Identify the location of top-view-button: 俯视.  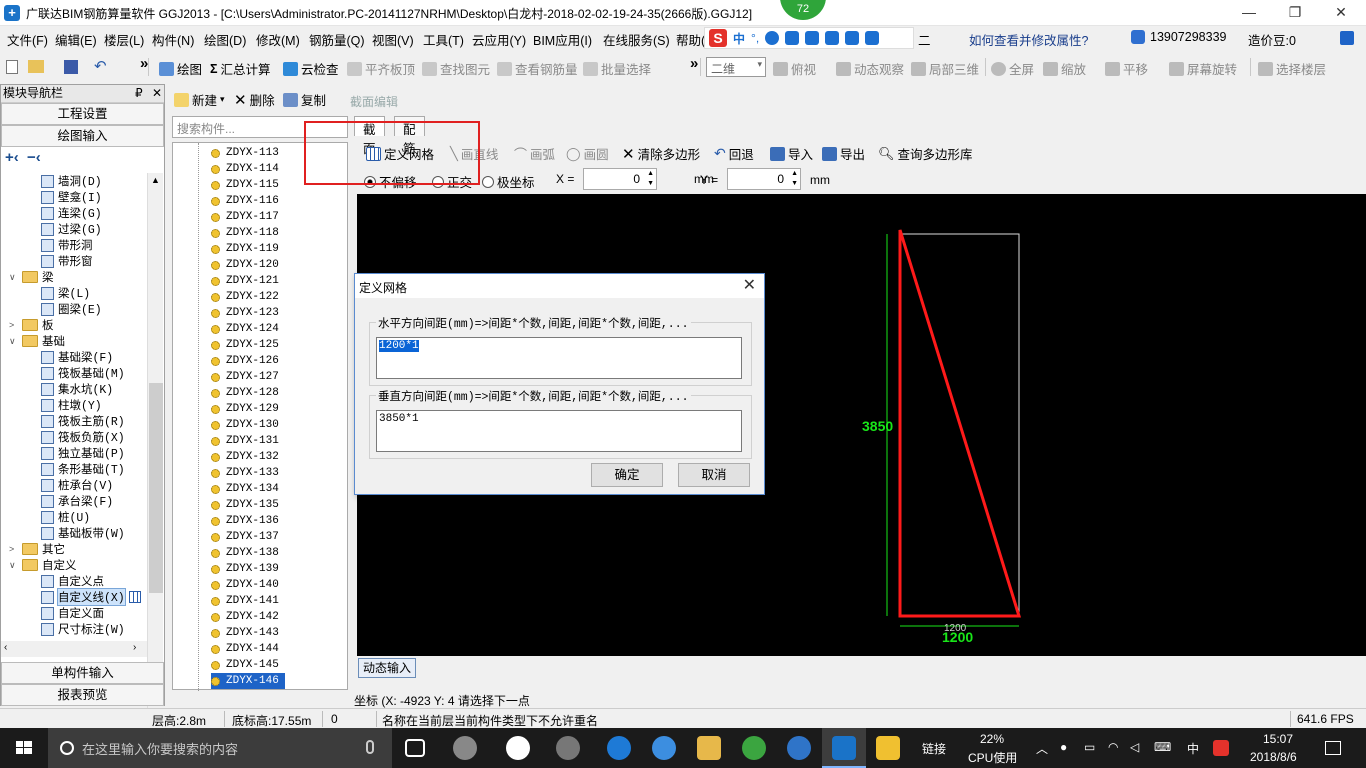
(794, 68).